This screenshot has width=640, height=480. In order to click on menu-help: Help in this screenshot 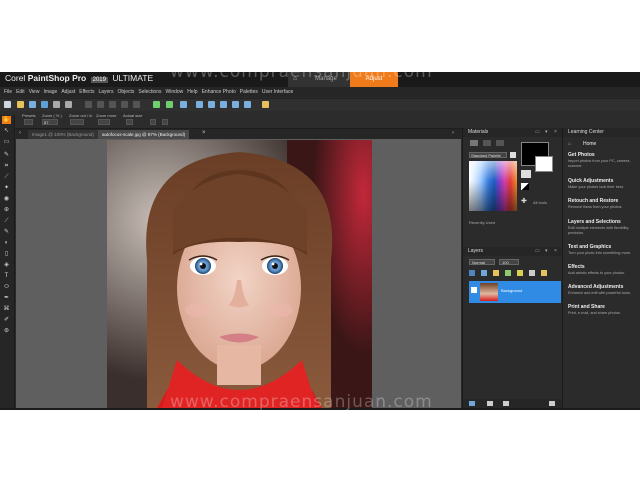, I will do `click(192, 92)`.